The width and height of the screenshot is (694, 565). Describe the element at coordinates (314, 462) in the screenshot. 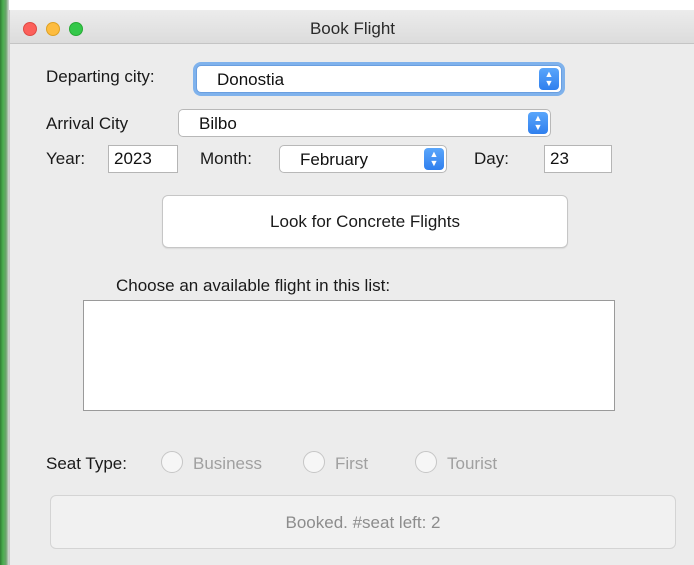

I see `first-radio` at that location.